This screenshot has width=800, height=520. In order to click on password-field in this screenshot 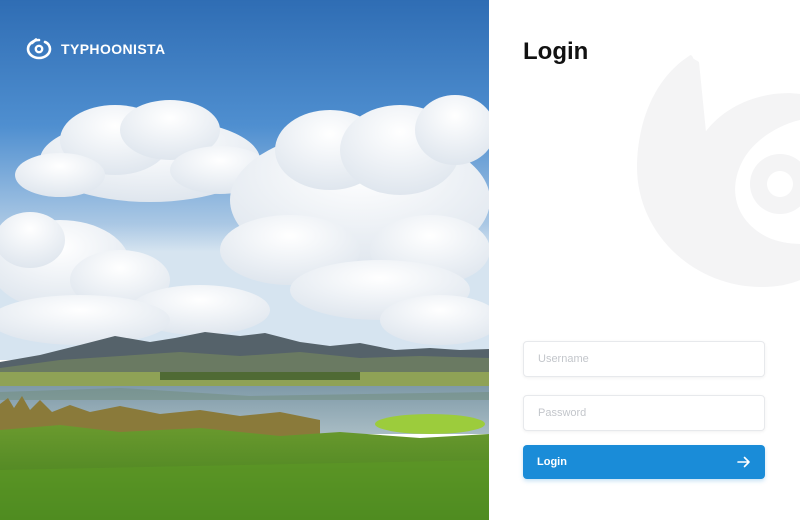, I will do `click(644, 413)`.